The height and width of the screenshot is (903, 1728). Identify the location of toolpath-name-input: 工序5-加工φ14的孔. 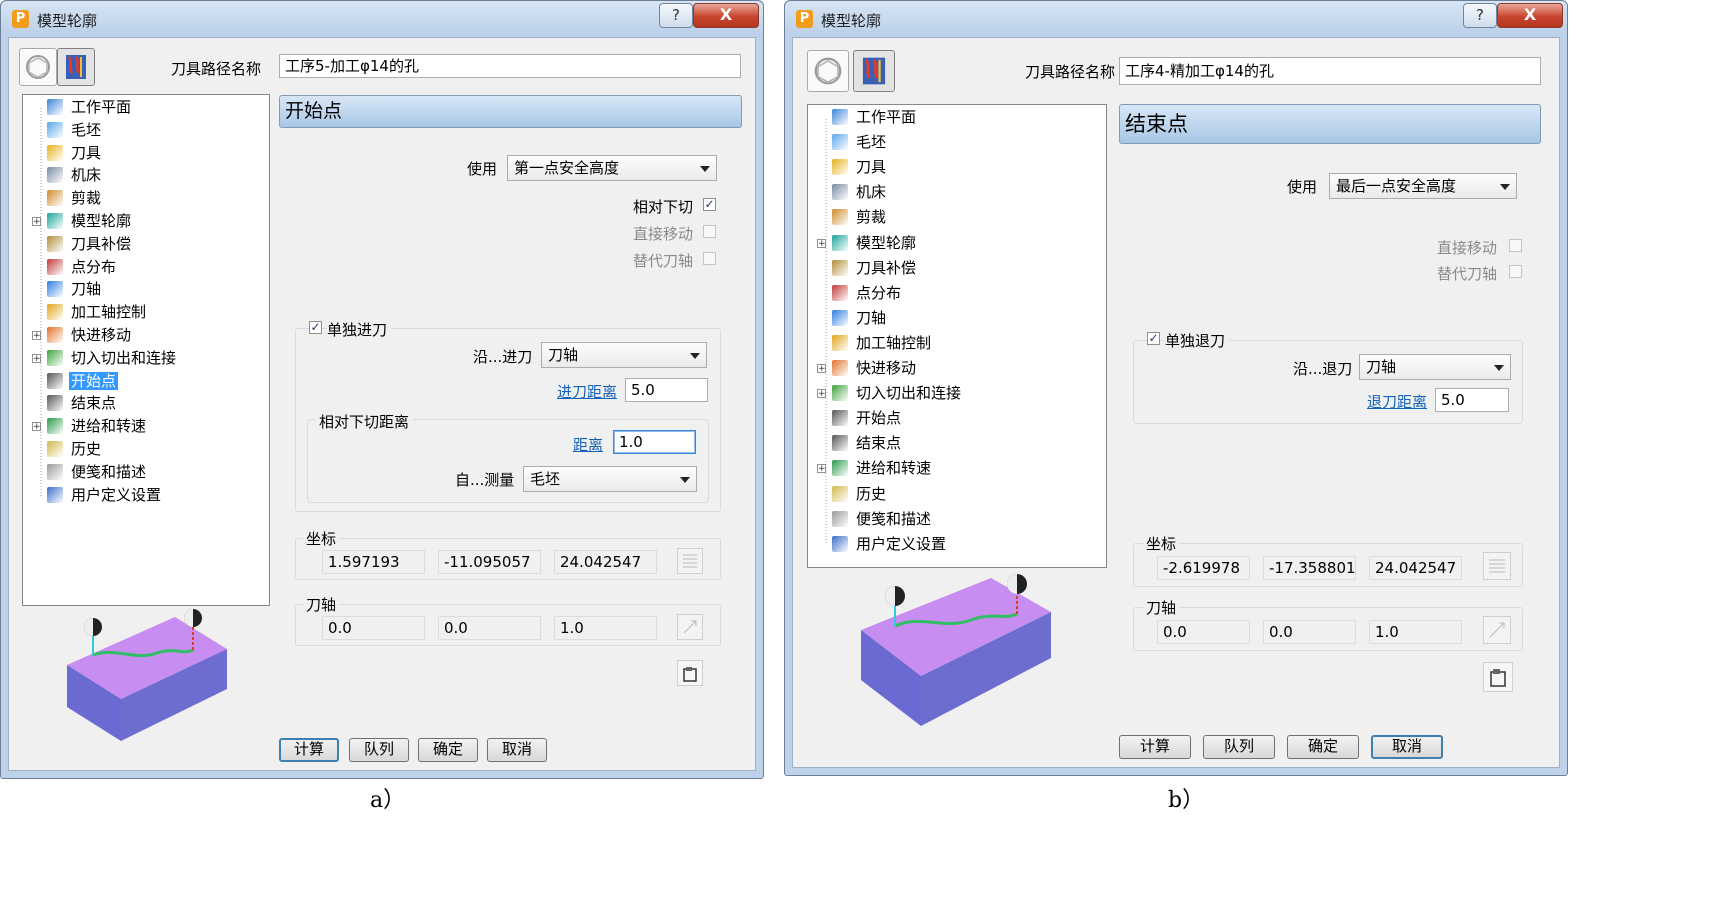
(510, 66).